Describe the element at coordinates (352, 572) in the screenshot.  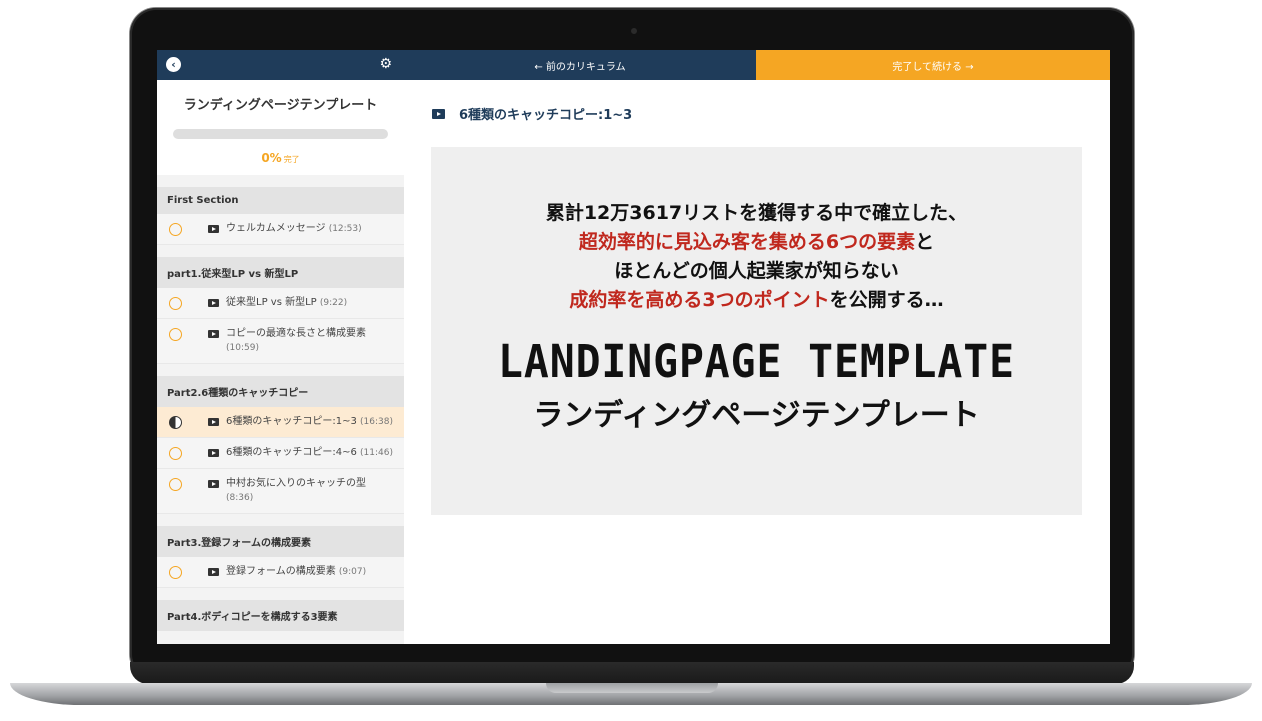
I see `lesson-duration: (9:07)` at that location.